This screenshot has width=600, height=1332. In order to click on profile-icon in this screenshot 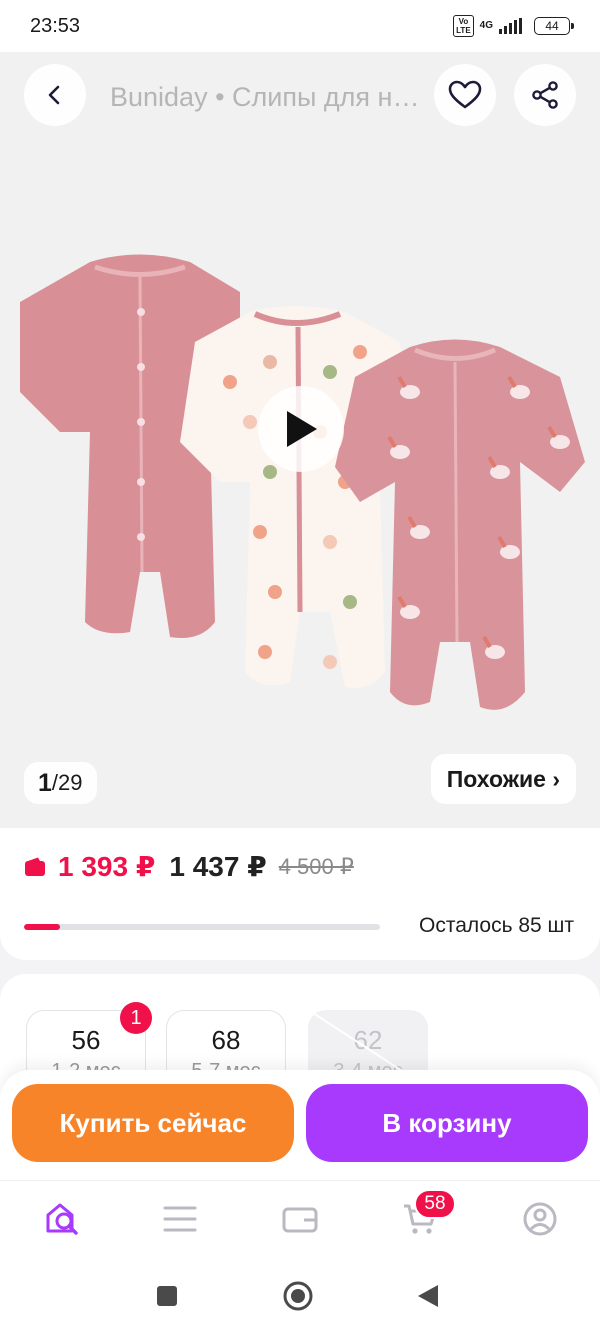, I will do `click(540, 1219)`.